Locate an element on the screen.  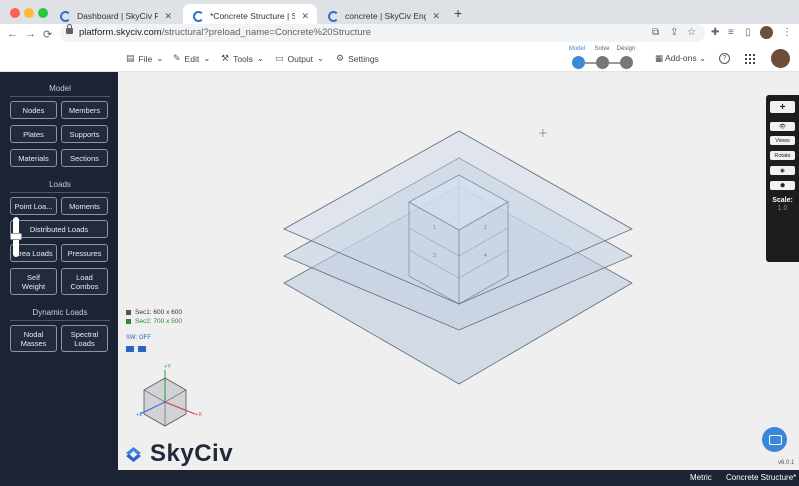
3d-toggle-icon is located at coordinates (142, 349).